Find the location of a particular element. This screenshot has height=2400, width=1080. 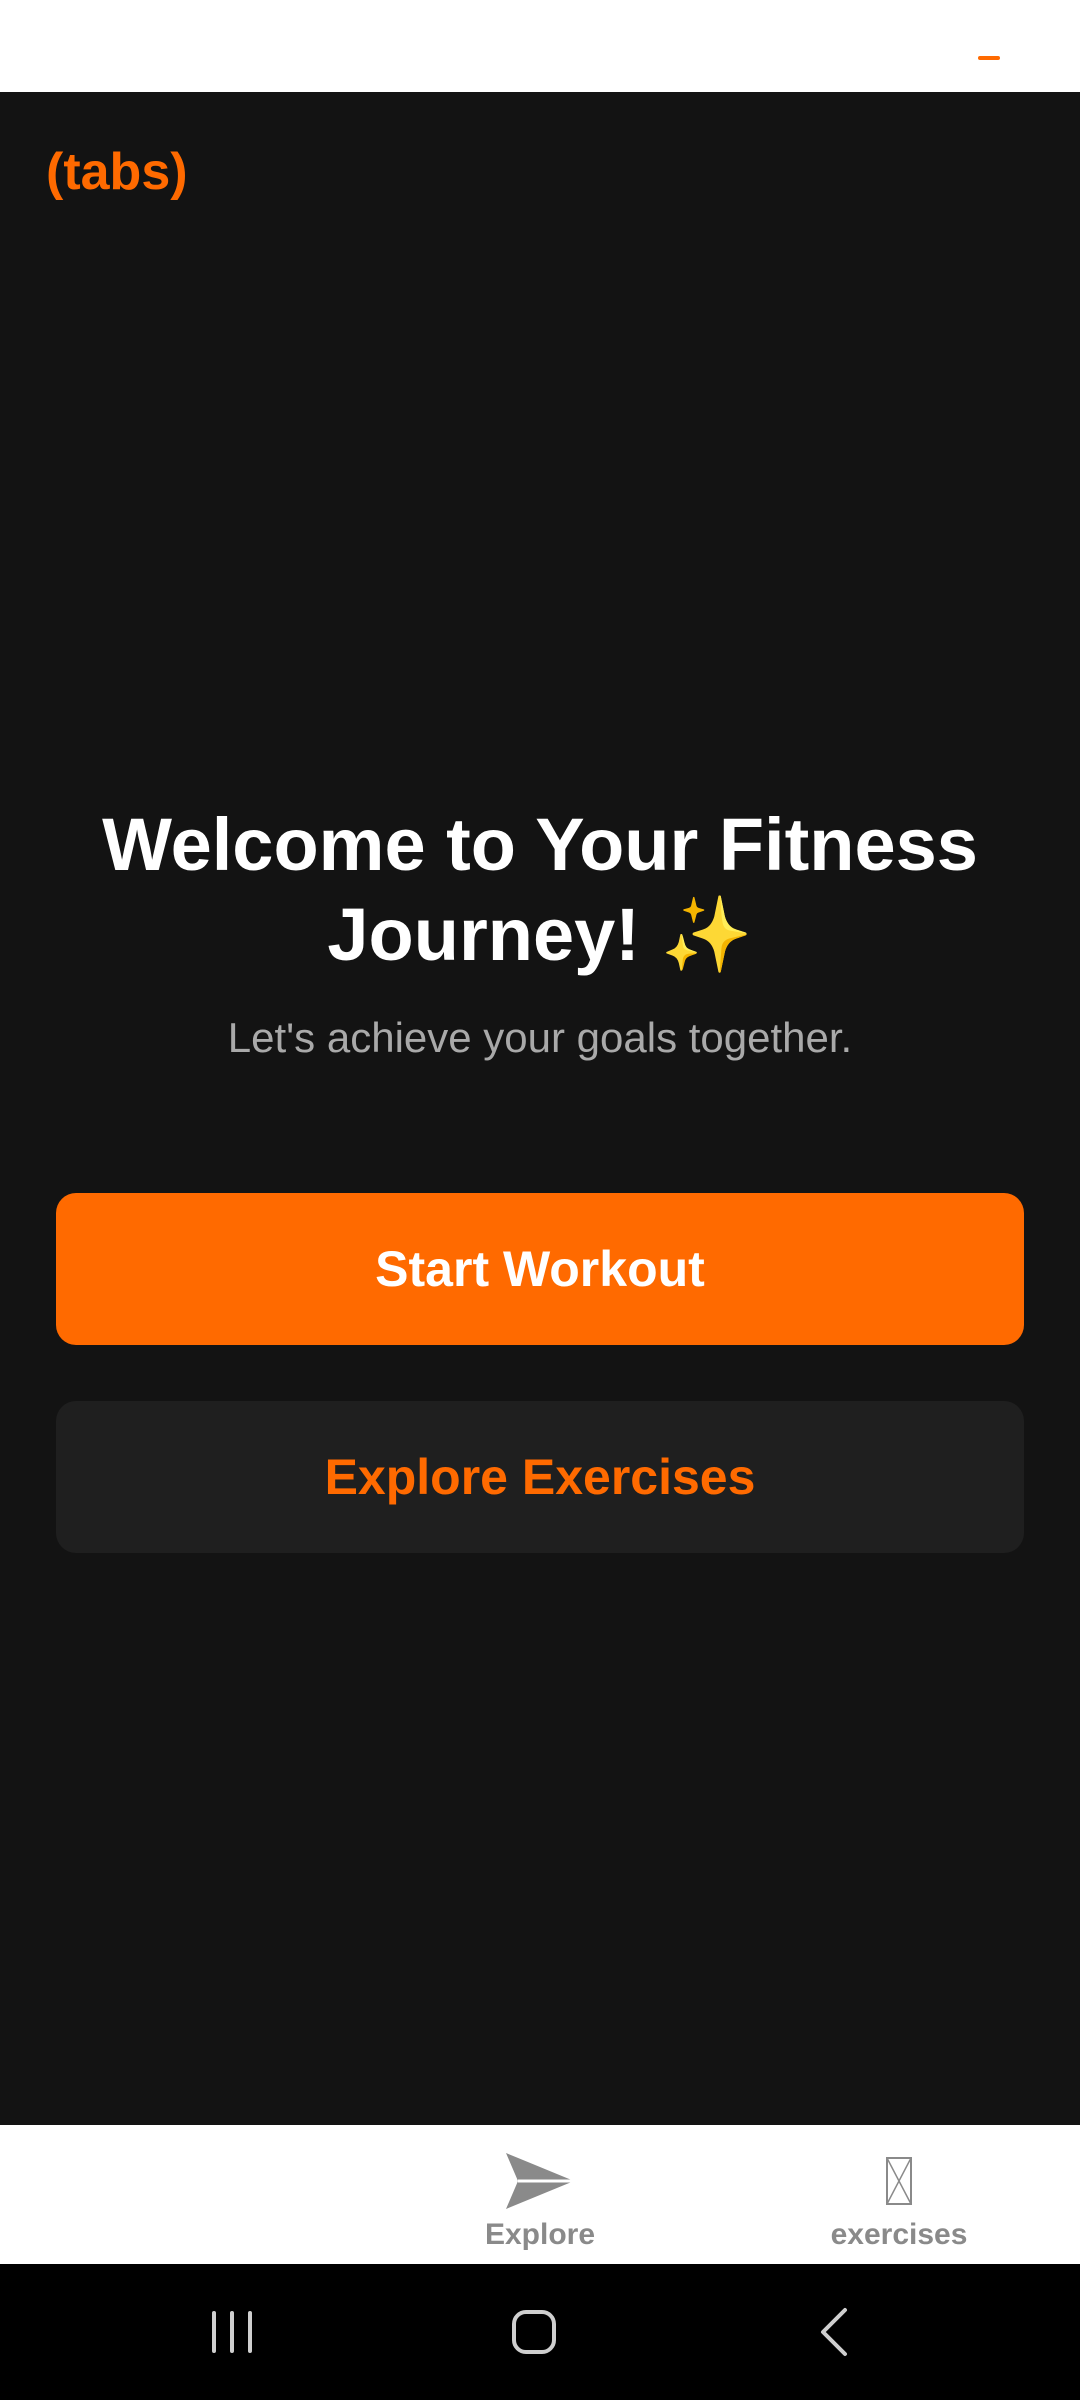

bottom-tab-bar: Explore exercises is located at coordinates (540, 2194).